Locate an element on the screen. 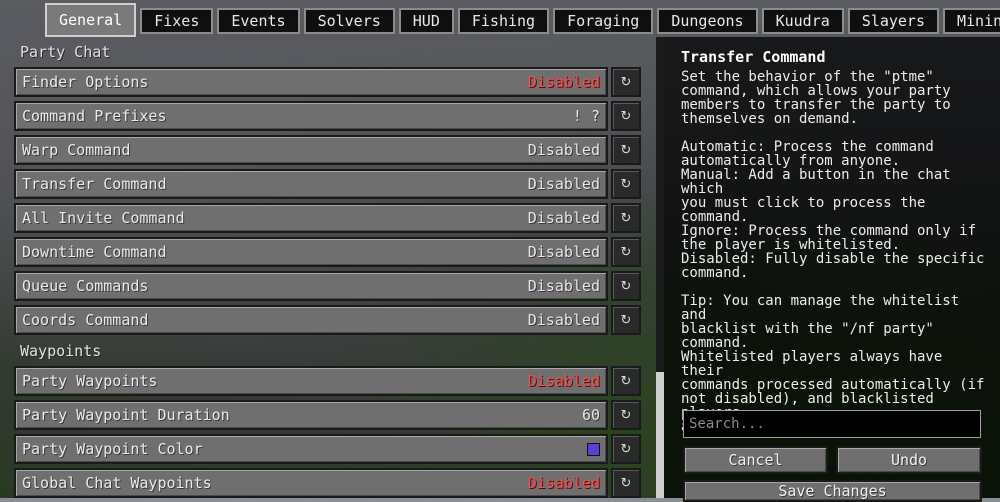 This screenshot has width=1000, height=502. setting-row-warp-command: Warp Command Disabled ↻ is located at coordinates (327, 150).